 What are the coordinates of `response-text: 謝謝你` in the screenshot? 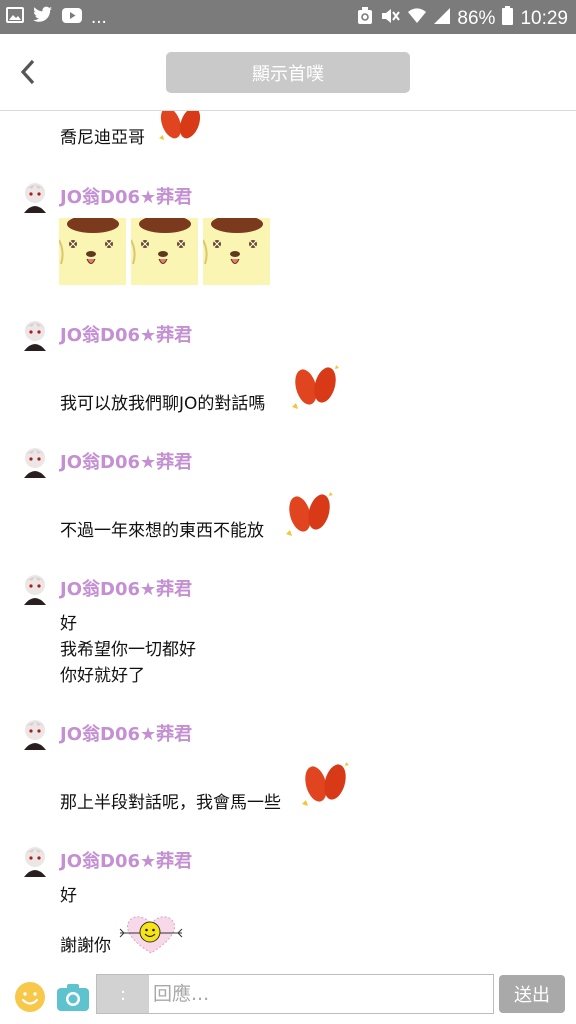 It's located at (85, 946).